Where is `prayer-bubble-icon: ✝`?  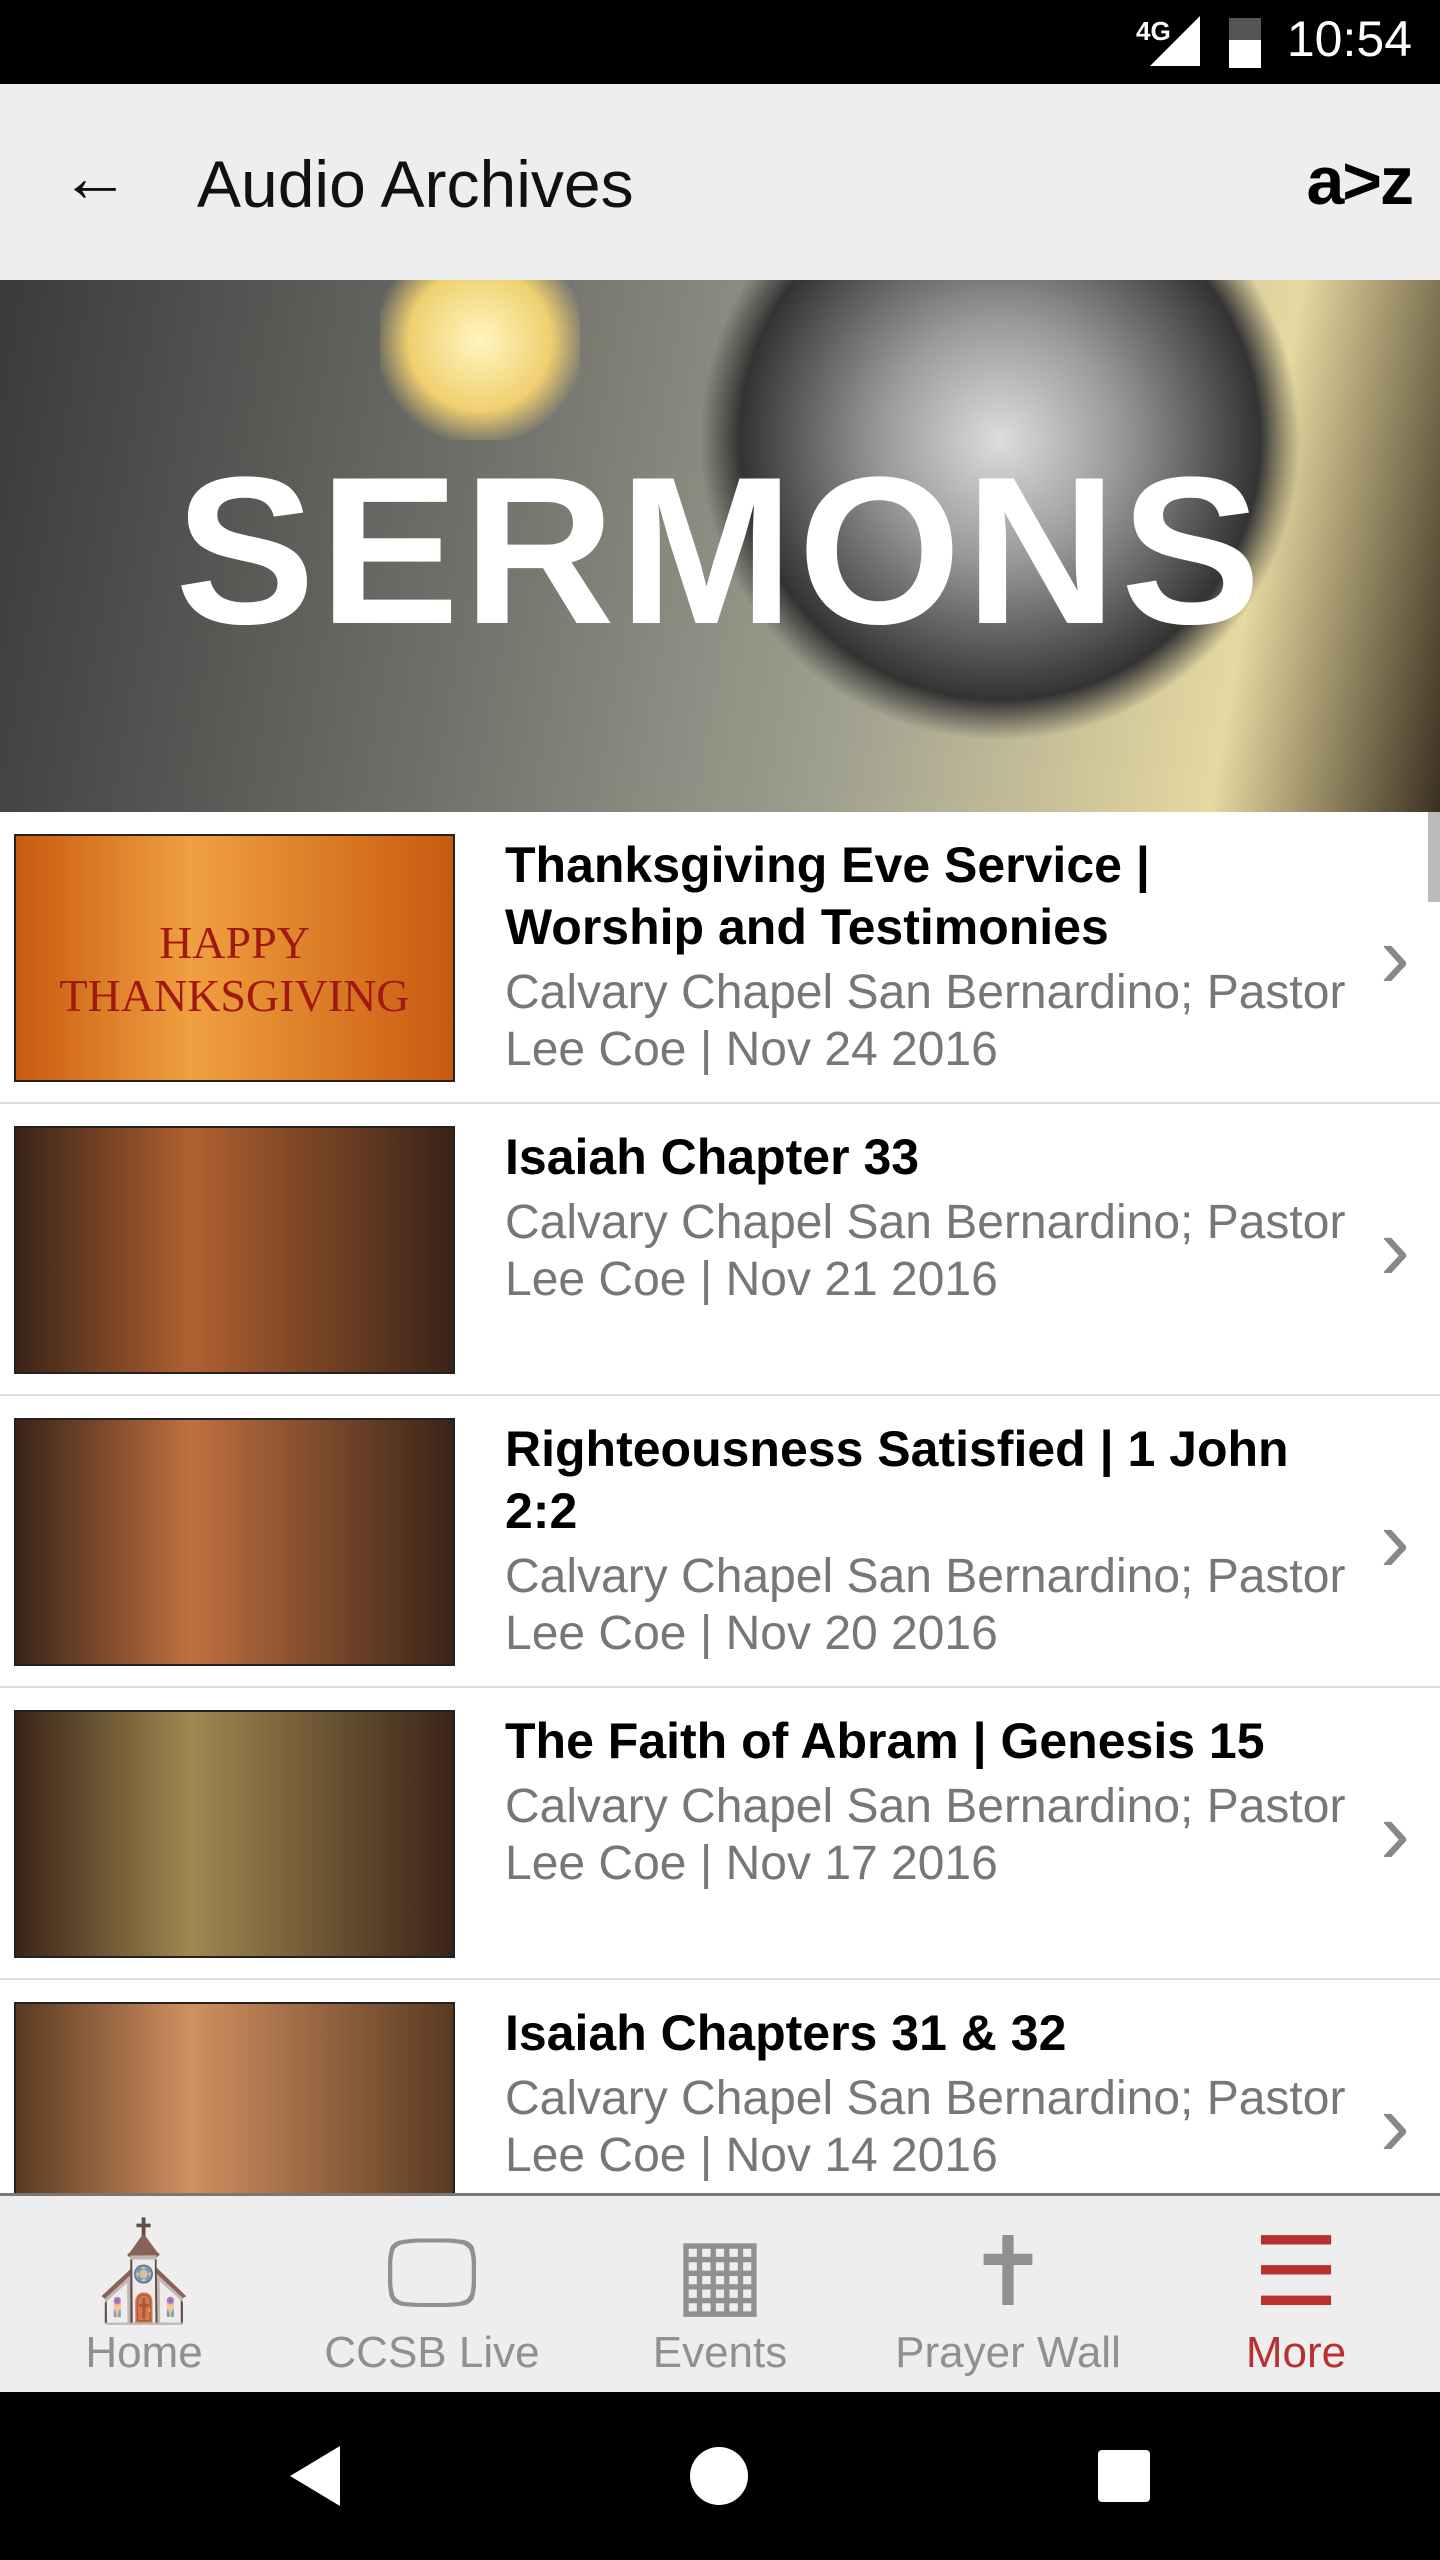 prayer-bubble-icon: ✝ is located at coordinates (1008, 2272).